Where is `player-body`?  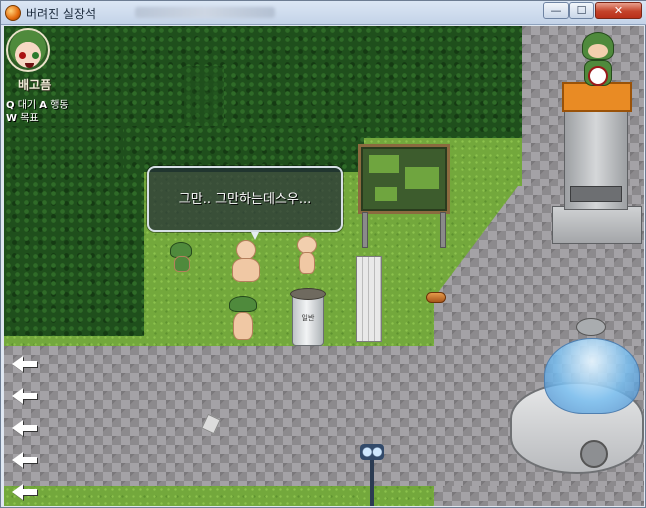 player-body is located at coordinates (243, 326).